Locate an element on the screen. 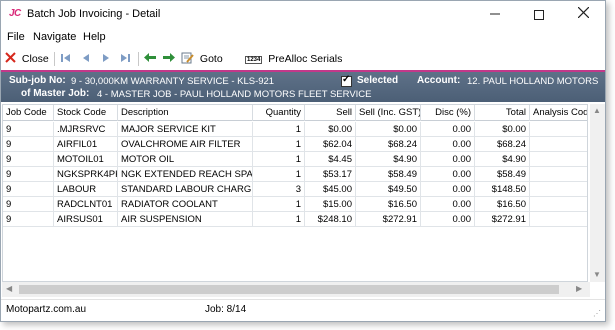 This screenshot has height=330, width=615. column-header-description: Description is located at coordinates (185, 113).